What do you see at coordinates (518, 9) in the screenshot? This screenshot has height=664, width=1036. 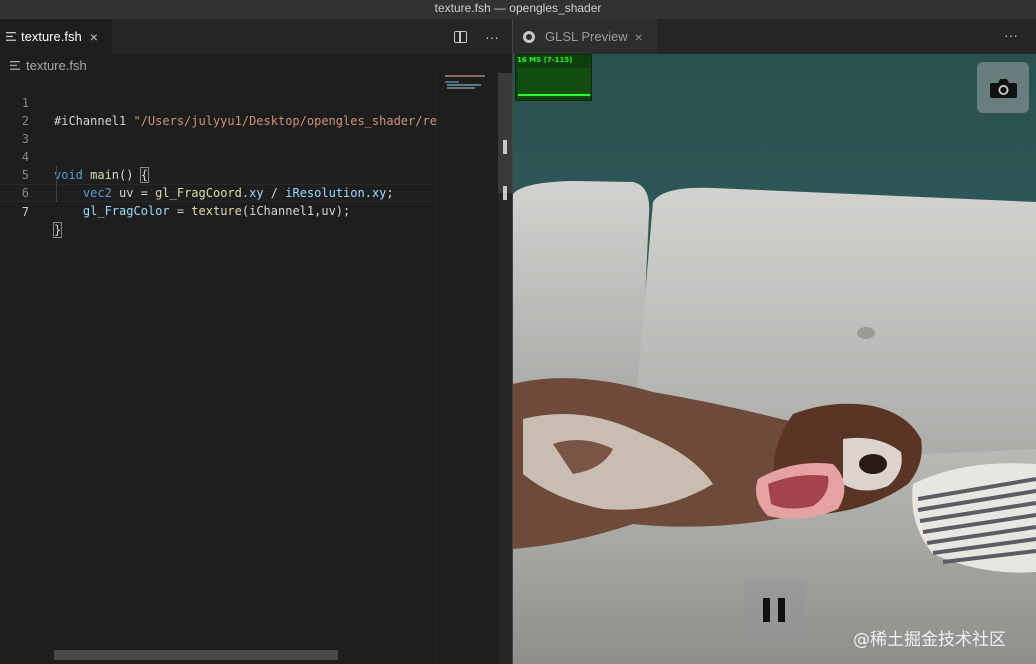 I see `window-title: texture.fsh — opengles_shader` at bounding box center [518, 9].